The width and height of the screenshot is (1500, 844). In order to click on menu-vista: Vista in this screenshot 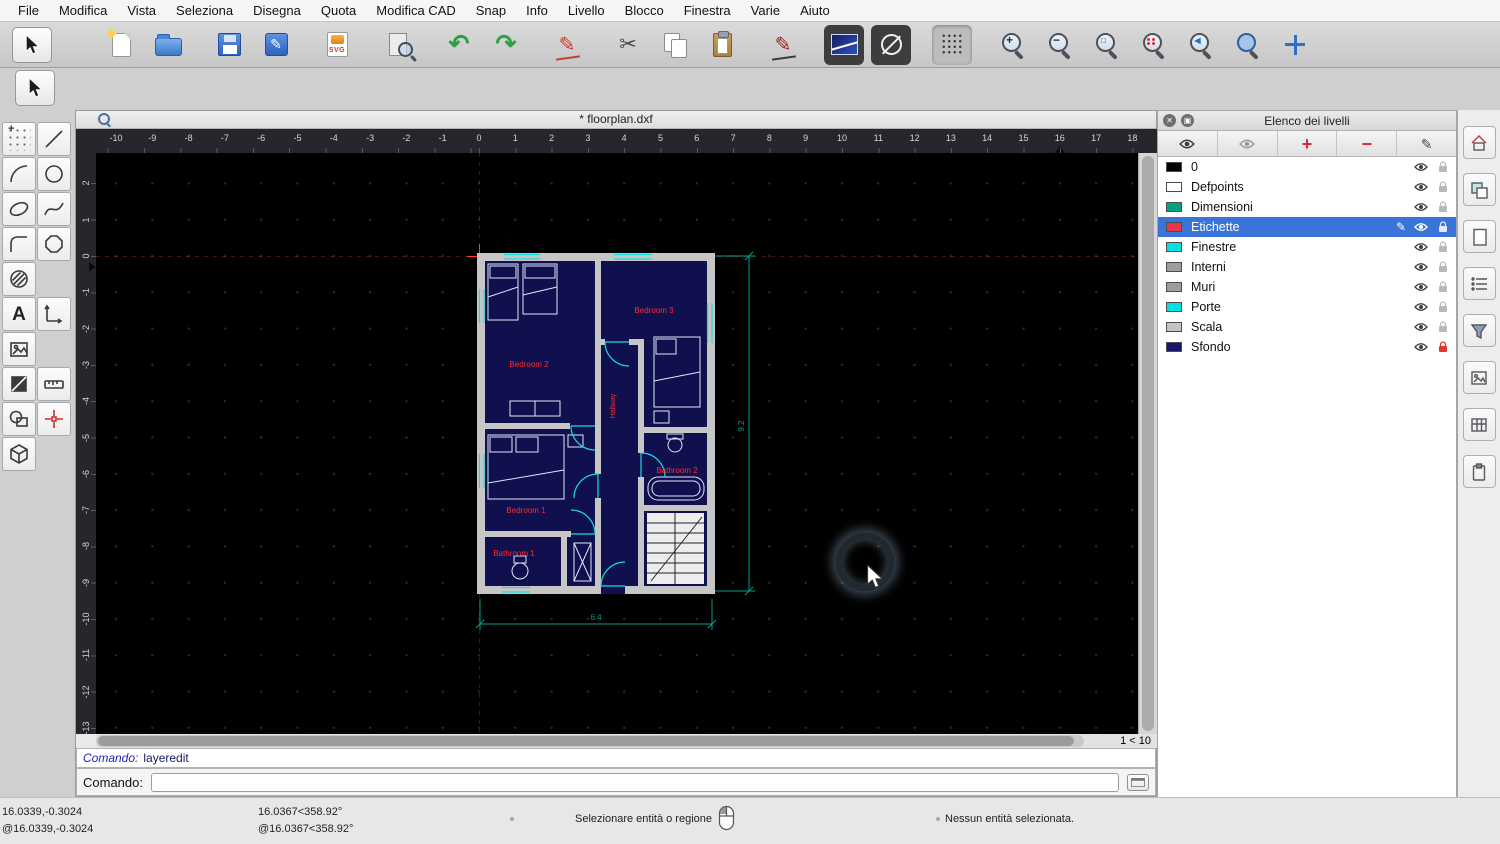, I will do `click(141, 10)`.